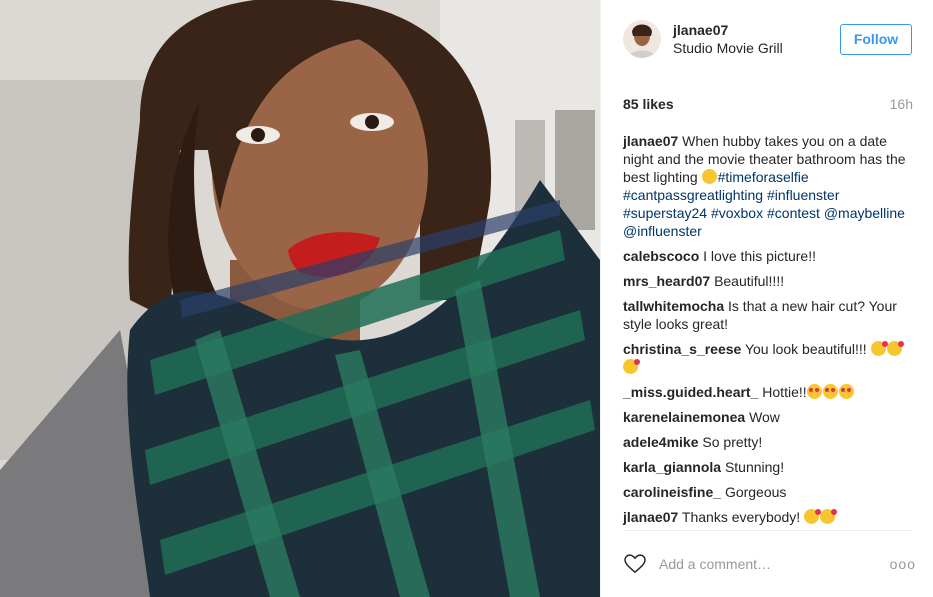  I want to click on post-stats: 85 likes 16h, so click(768, 104).